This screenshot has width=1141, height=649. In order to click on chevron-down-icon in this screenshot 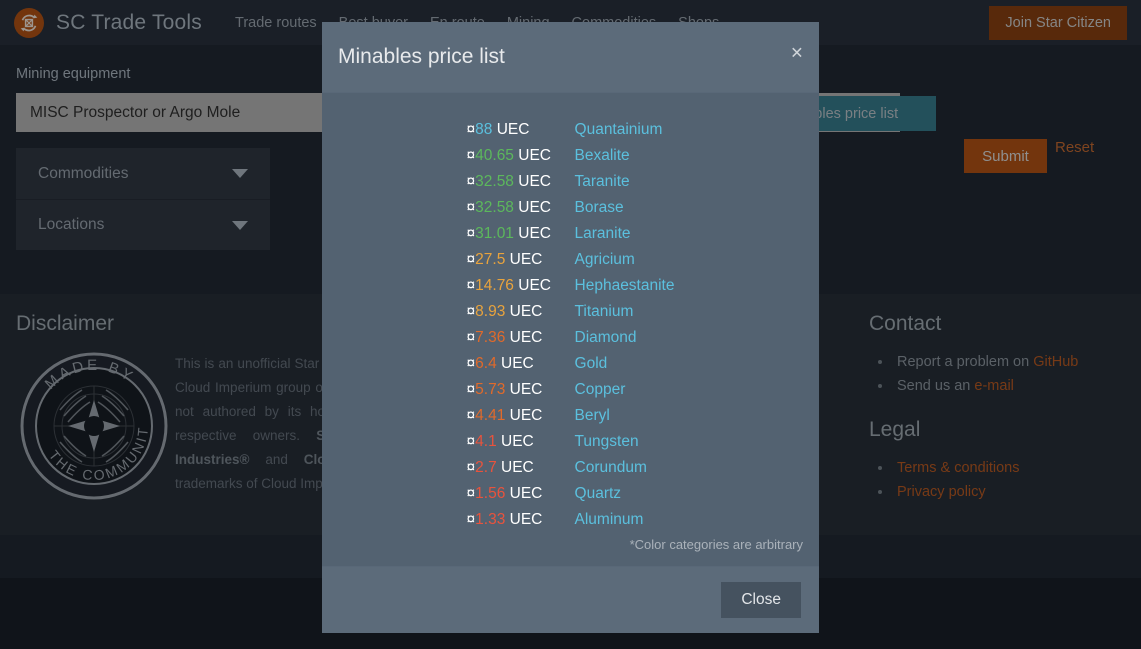, I will do `click(240, 173)`.